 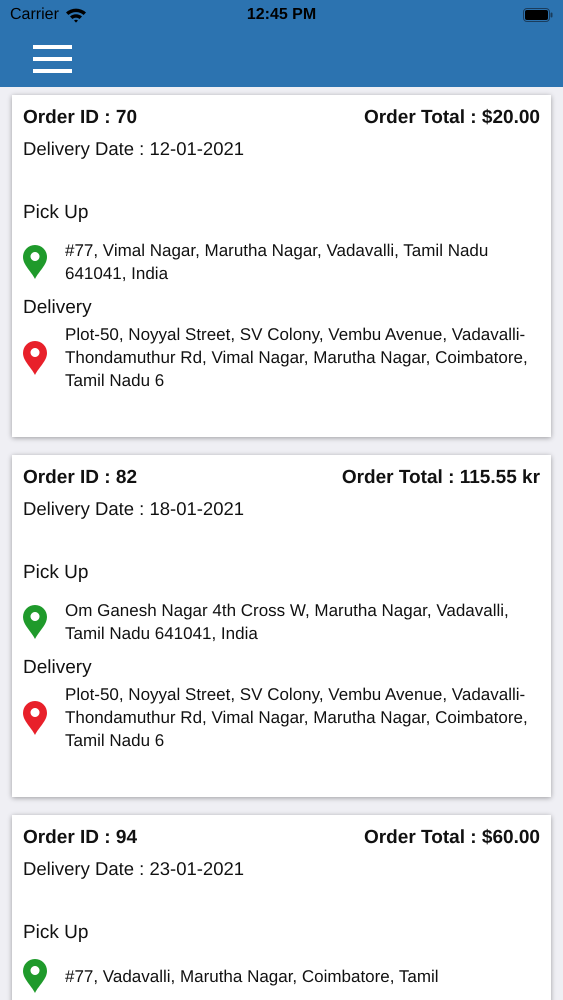 What do you see at coordinates (134, 509) in the screenshot?
I see `delivery-date: Delivery Date : 18-01-2021` at bounding box center [134, 509].